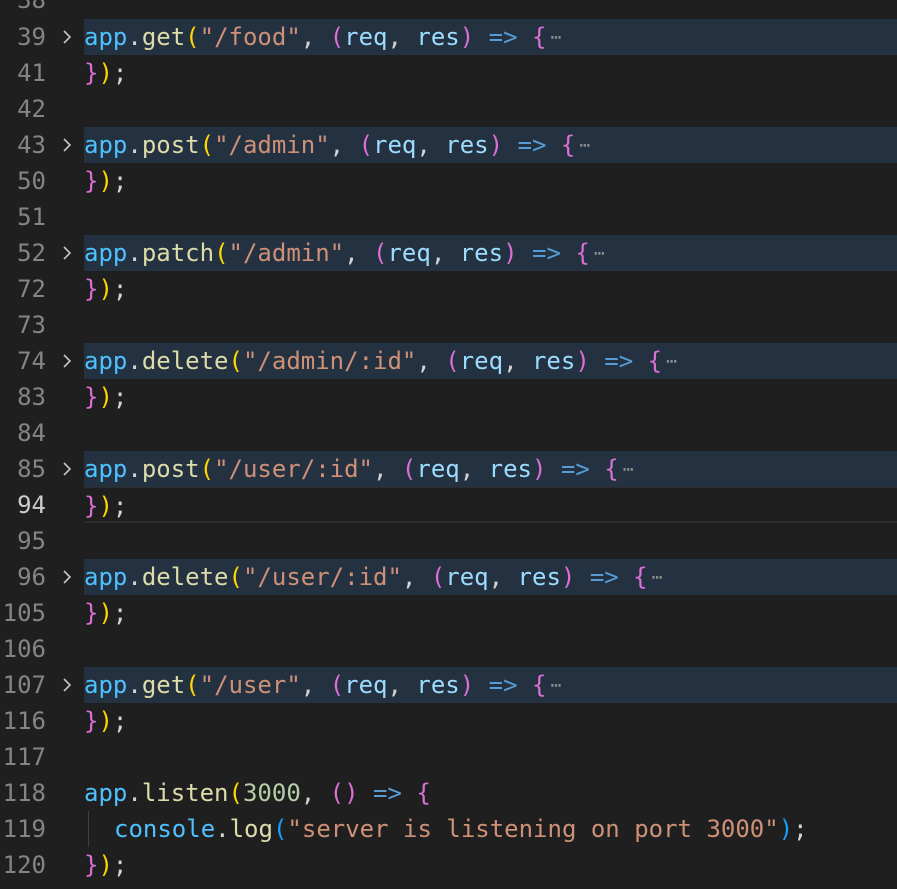 The height and width of the screenshot is (889, 897). I want to click on code-line: 116});, so click(448, 721).